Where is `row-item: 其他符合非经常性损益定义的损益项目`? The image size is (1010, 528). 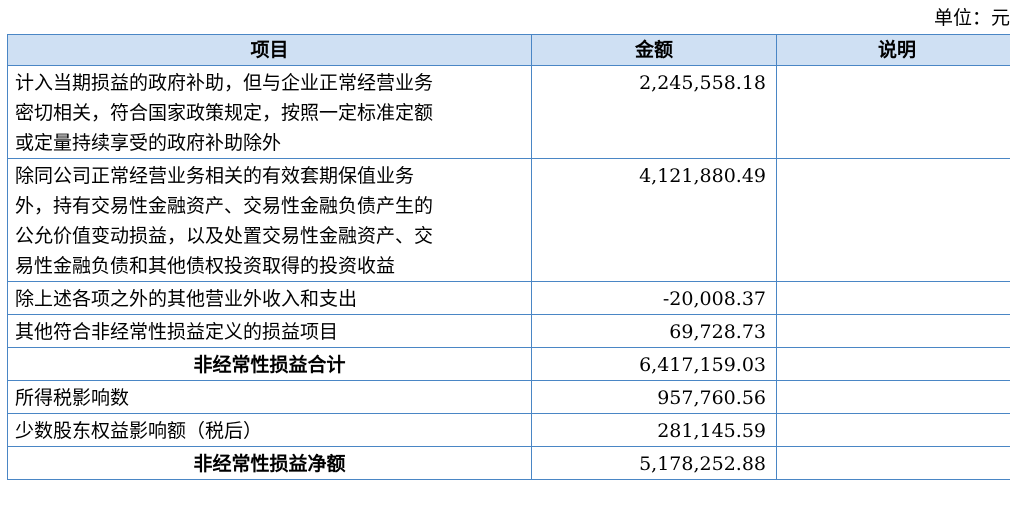
row-item: 其他符合非经常性损益定义的损益项目 is located at coordinates (269, 331).